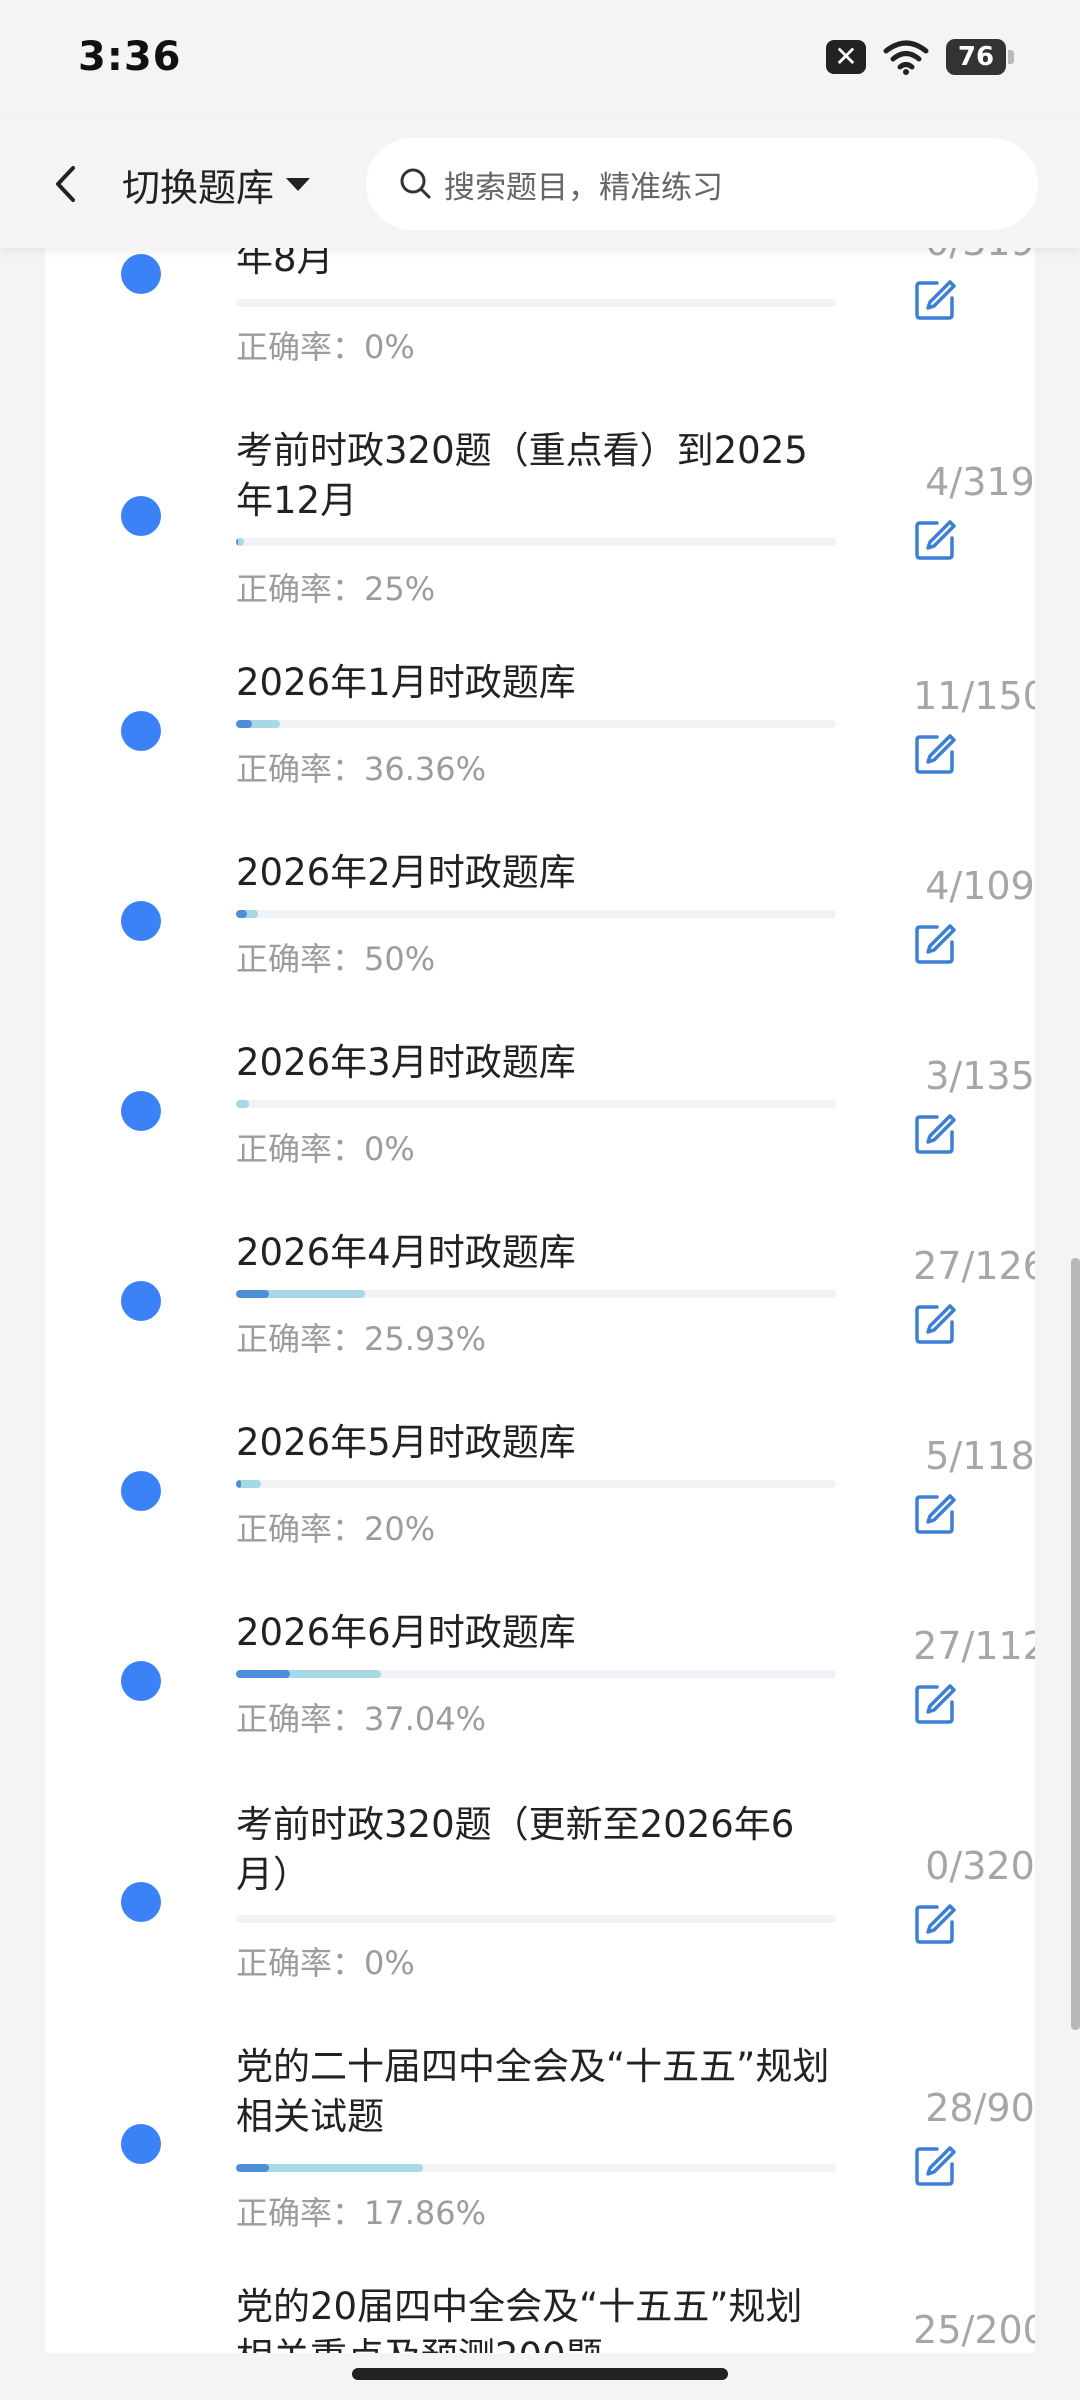 The image size is (1080, 2400). I want to click on progress-count: 11/150, so click(974, 696).